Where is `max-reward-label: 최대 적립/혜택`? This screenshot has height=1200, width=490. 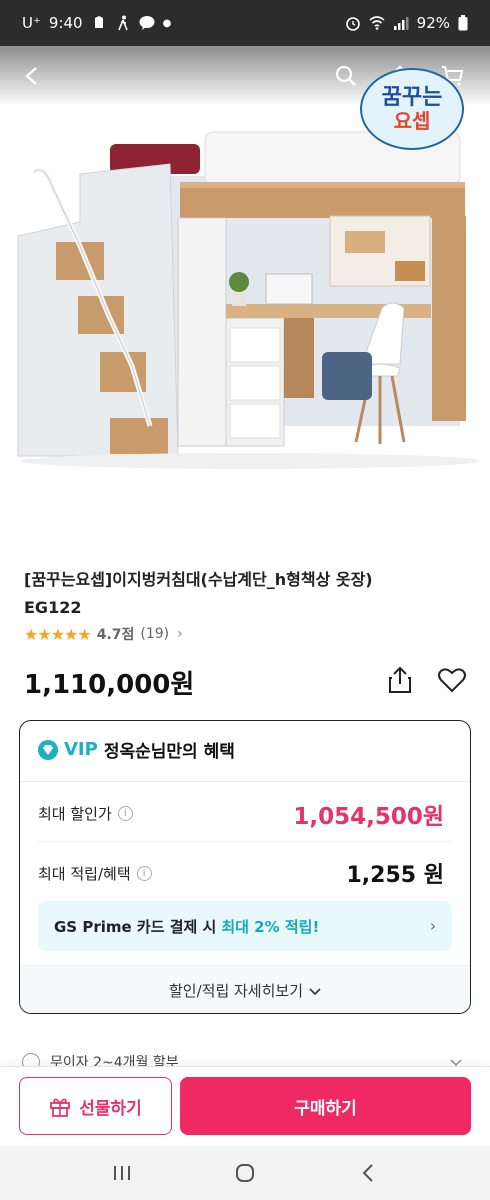
max-reward-label: 최대 적립/혜택 is located at coordinates (84, 874).